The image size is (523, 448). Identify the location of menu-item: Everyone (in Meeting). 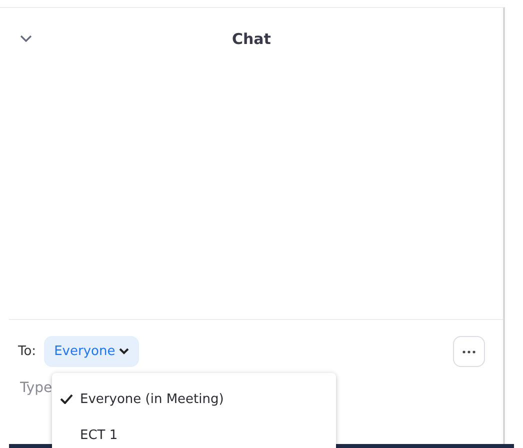
(194, 399).